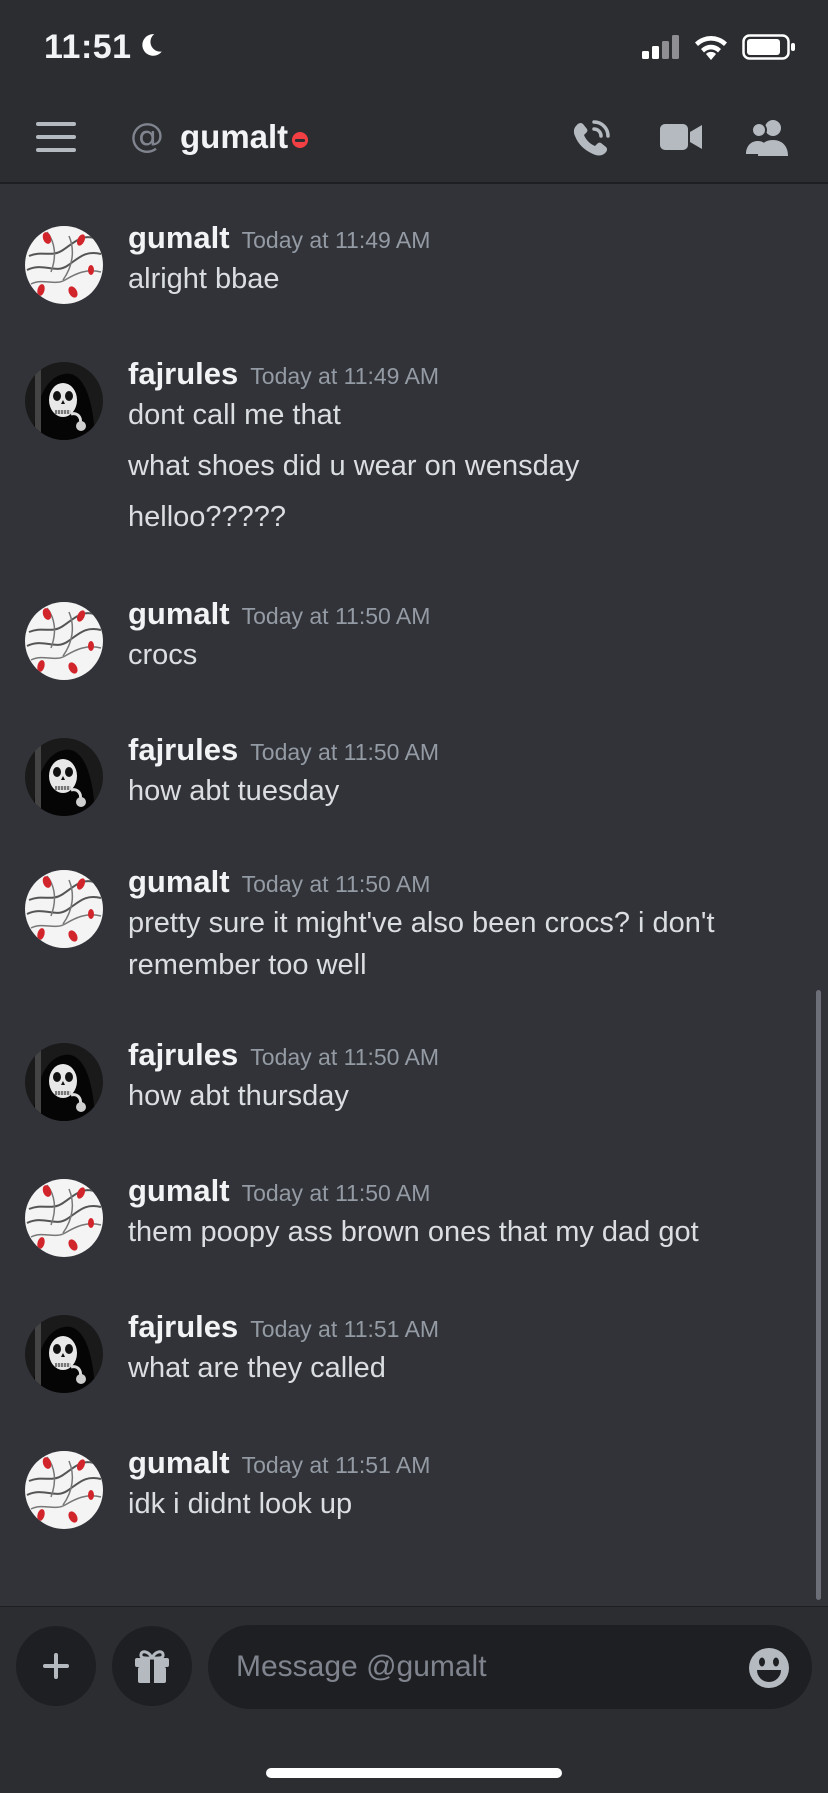 This screenshot has height=1793, width=828. I want to click on message-author: fajrules Today at 11:51 AM, so click(283, 1327).